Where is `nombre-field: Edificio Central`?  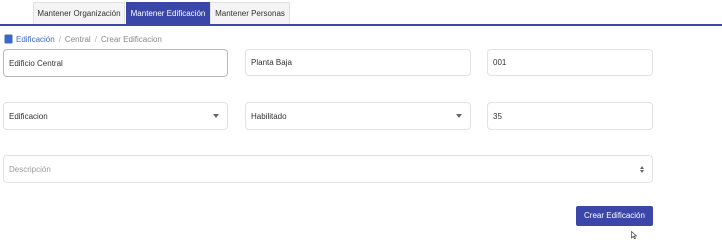
nombre-field: Edificio Central is located at coordinates (115, 63).